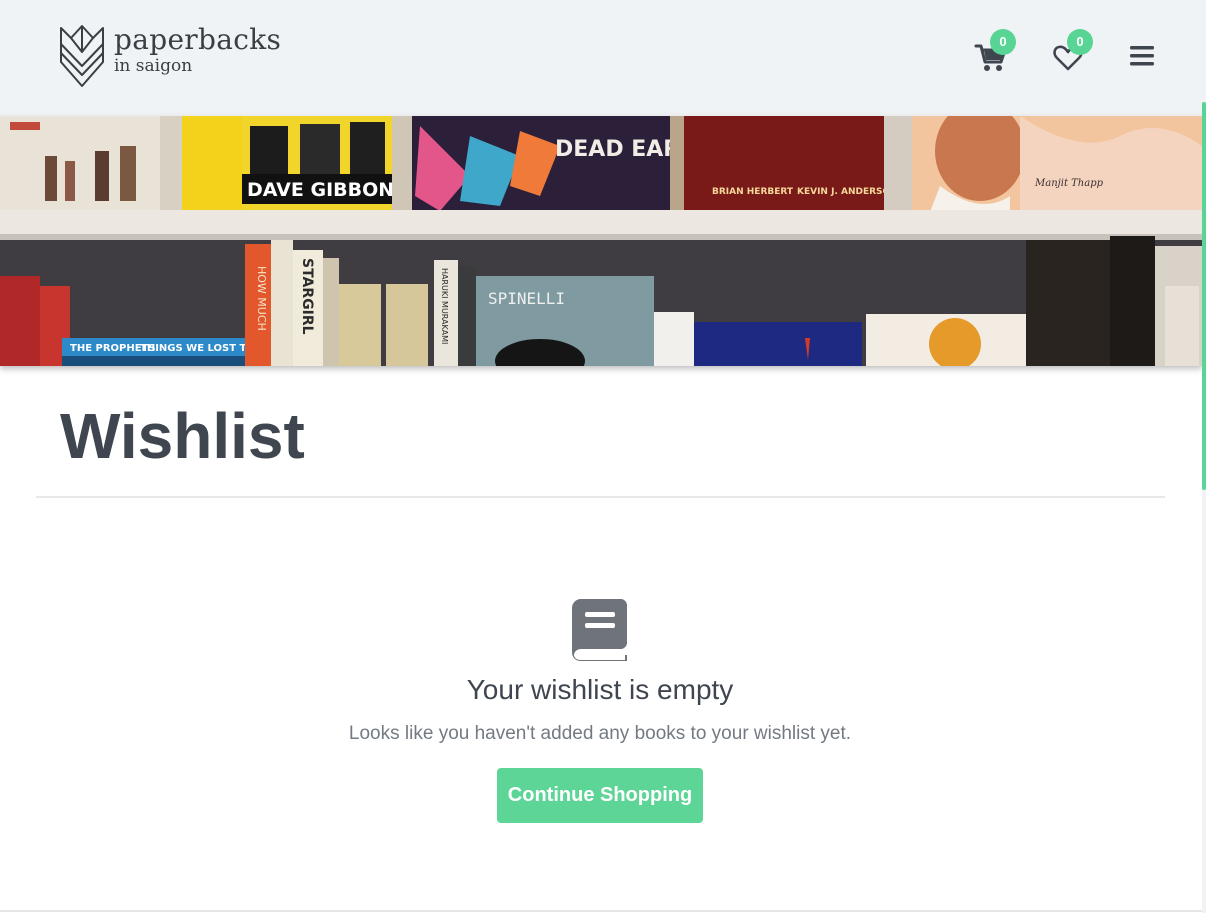 The image size is (1206, 913). What do you see at coordinates (601, 911) in the screenshot?
I see `footer-divider` at bounding box center [601, 911].